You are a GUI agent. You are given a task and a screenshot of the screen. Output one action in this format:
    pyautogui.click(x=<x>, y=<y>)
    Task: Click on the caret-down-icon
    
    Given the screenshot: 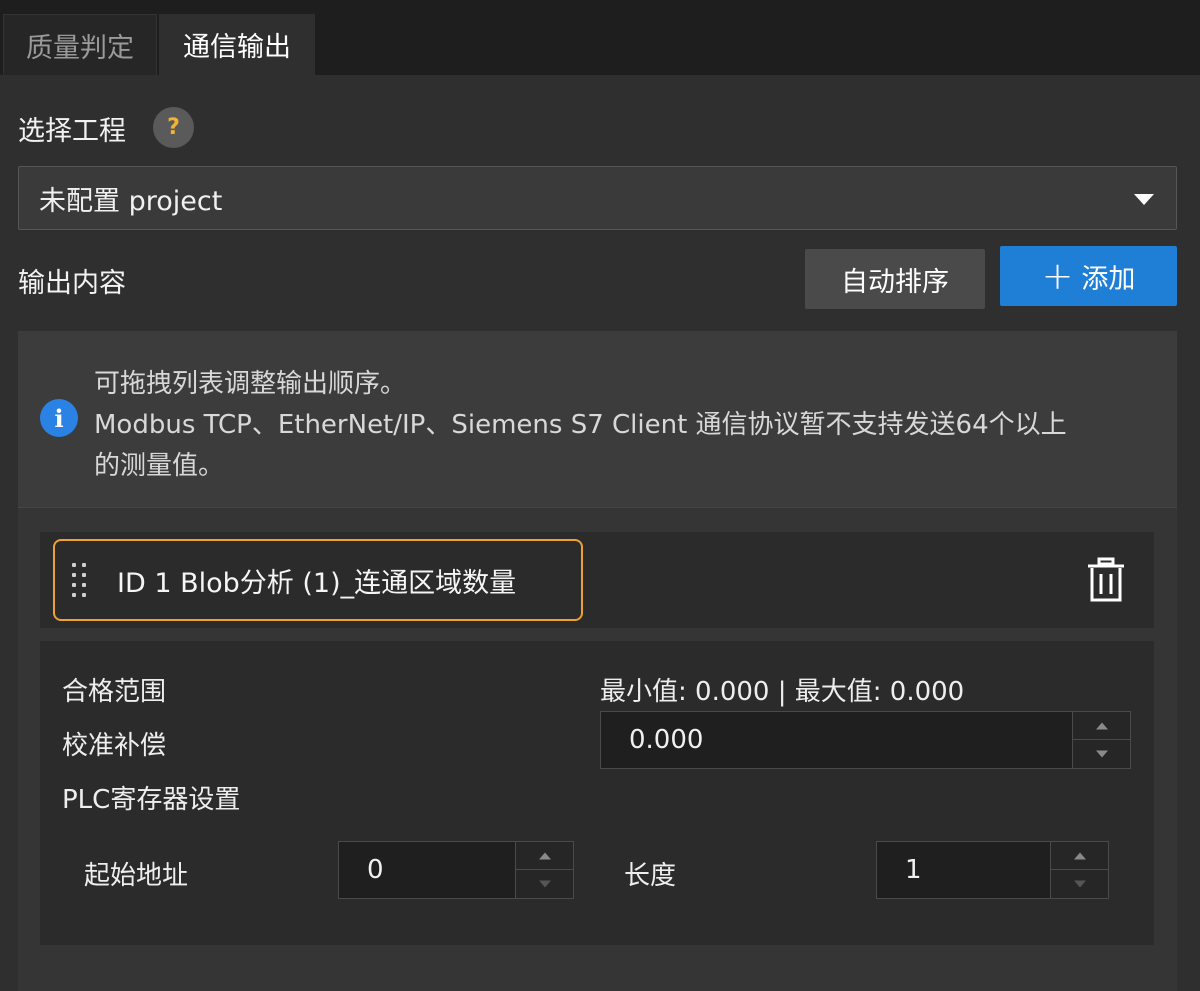 What is the action you would take?
    pyautogui.click(x=1144, y=199)
    